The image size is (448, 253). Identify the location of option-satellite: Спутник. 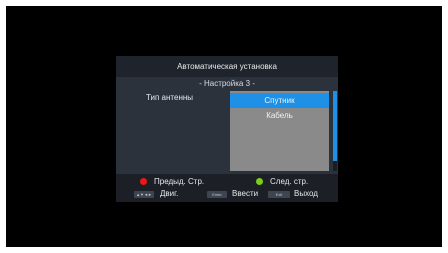
(279, 100).